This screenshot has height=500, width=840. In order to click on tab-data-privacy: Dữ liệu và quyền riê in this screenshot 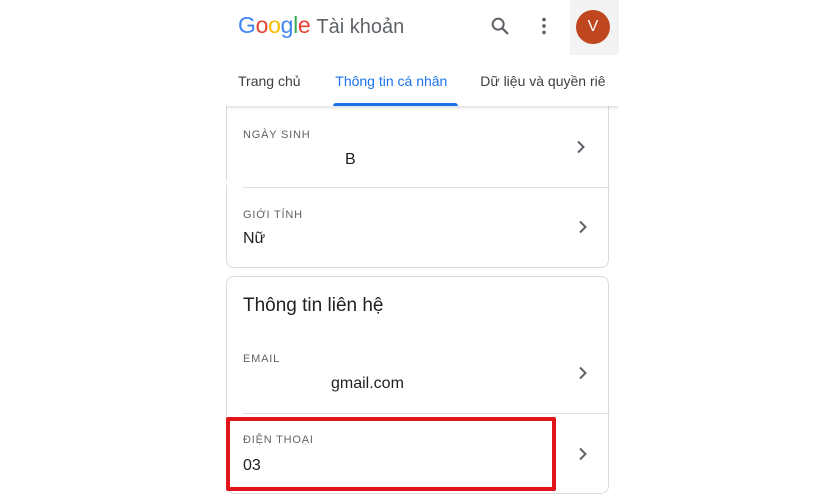, I will do `click(549, 86)`.